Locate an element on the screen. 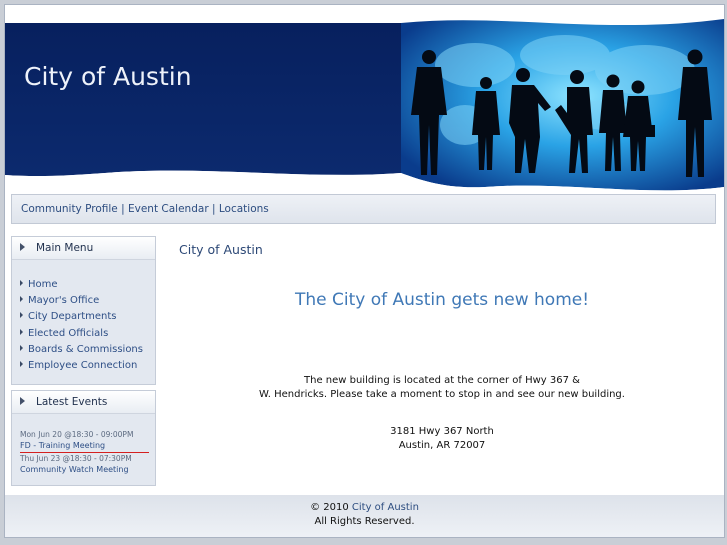 This screenshot has height=545, width=727. event-link: FD - Training Meeting is located at coordinates (83, 445).